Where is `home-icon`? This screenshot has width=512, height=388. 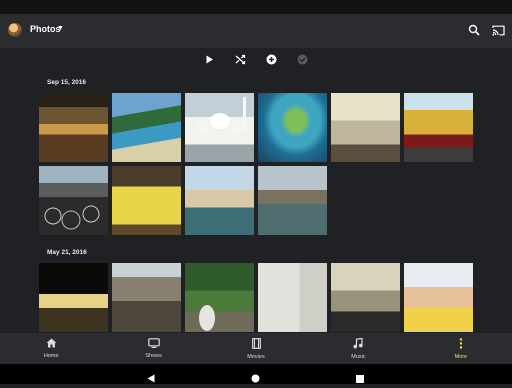 home-icon is located at coordinates (51, 344).